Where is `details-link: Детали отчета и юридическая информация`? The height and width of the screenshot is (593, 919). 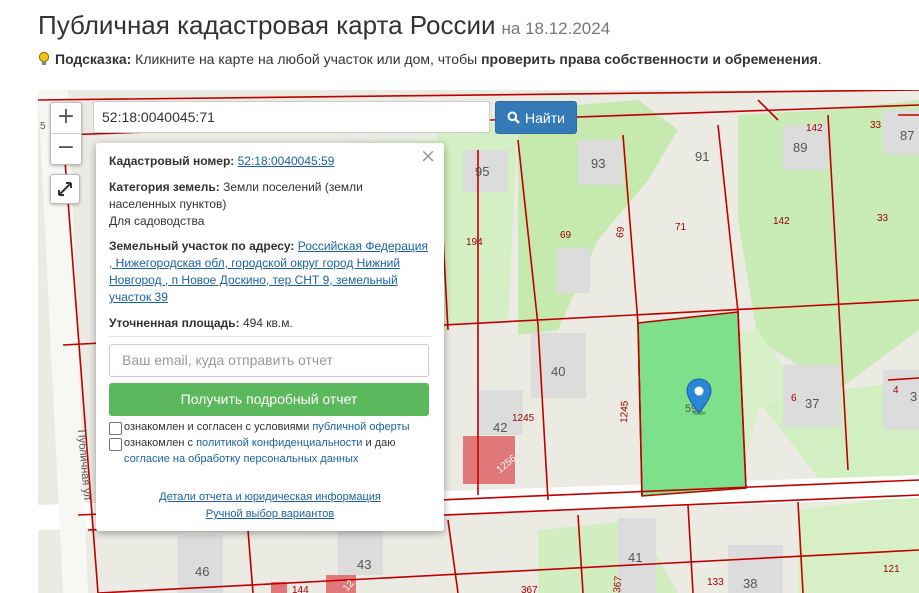
details-link: Детали отчета и юридическая информация is located at coordinates (270, 497).